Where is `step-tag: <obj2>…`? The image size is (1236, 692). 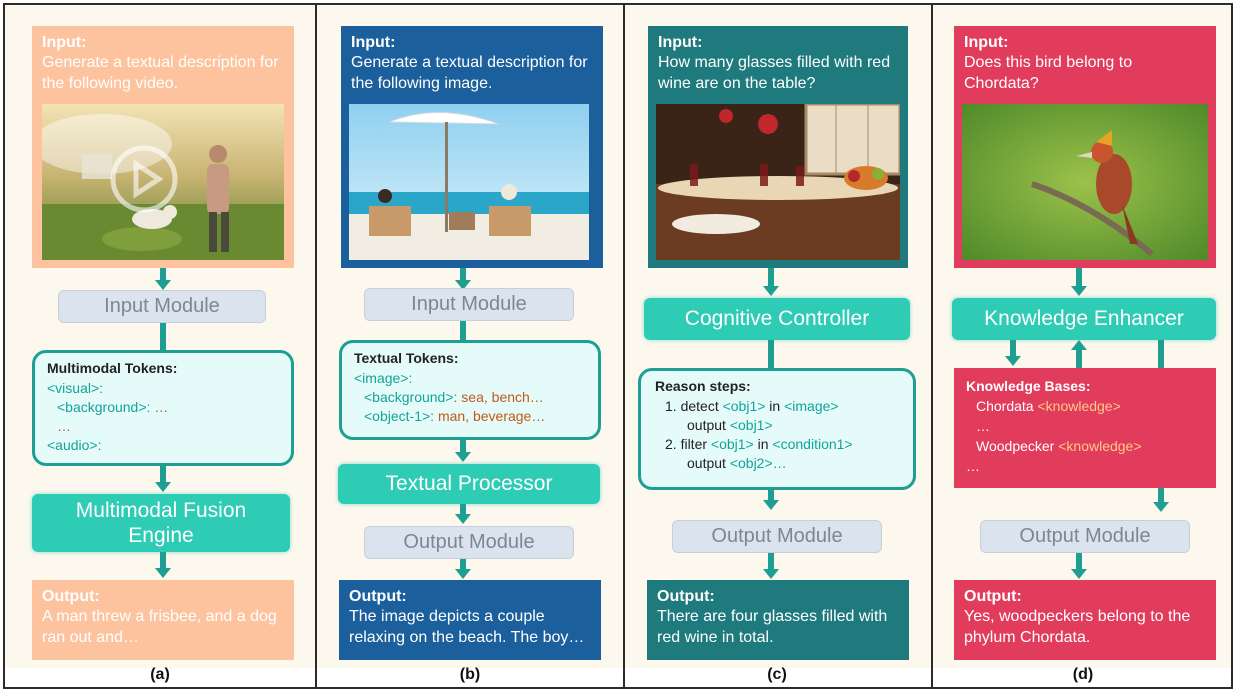 step-tag: <obj2>… is located at coordinates (758, 463).